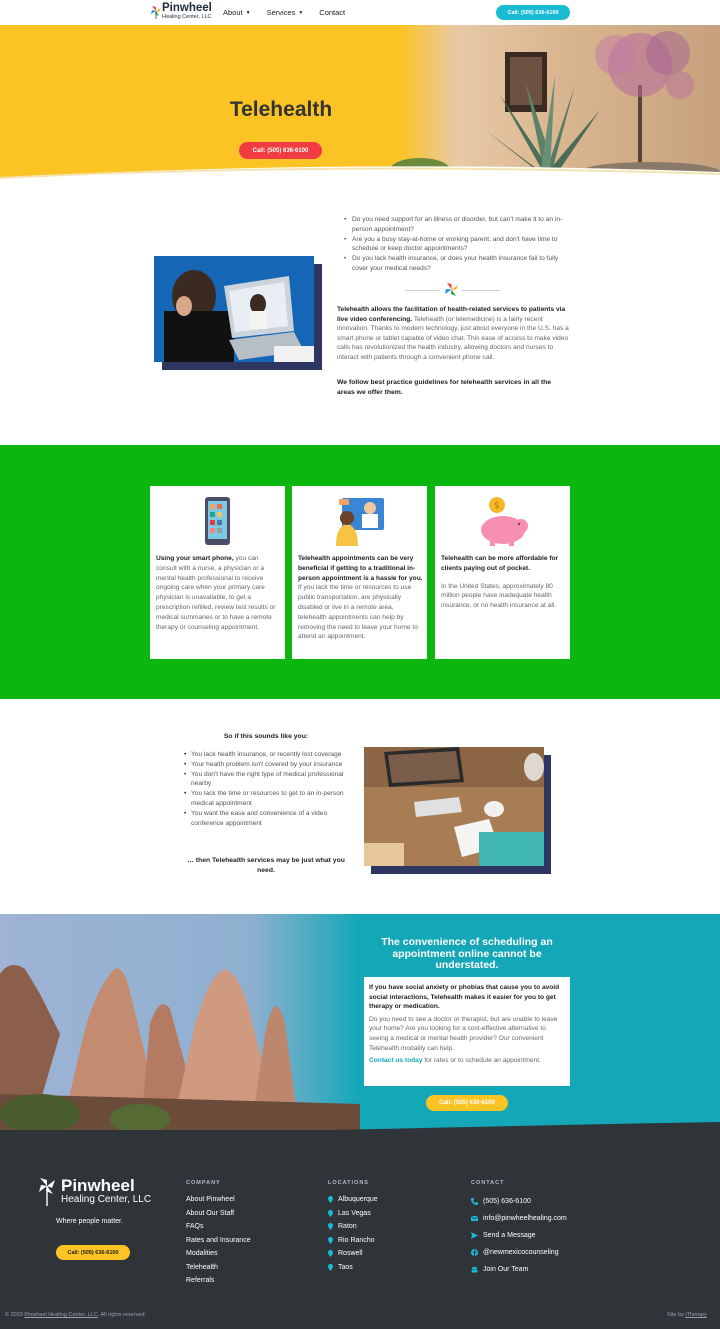 The image size is (720, 1329). I want to click on footer-contact-message: Send a Message, so click(519, 1235).